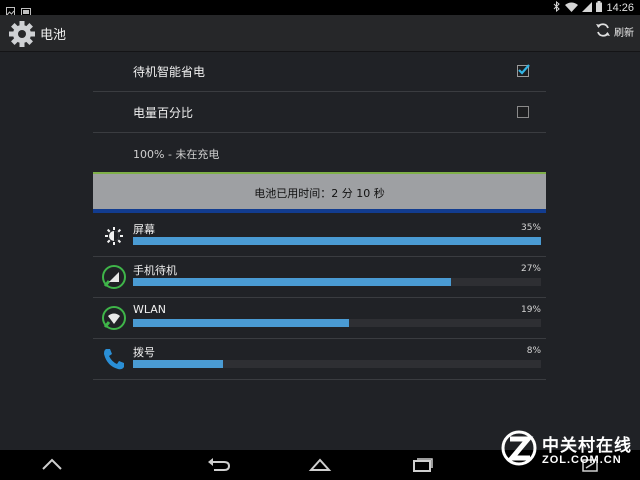 The image size is (640, 480). I want to click on phone-icon, so click(114, 359).